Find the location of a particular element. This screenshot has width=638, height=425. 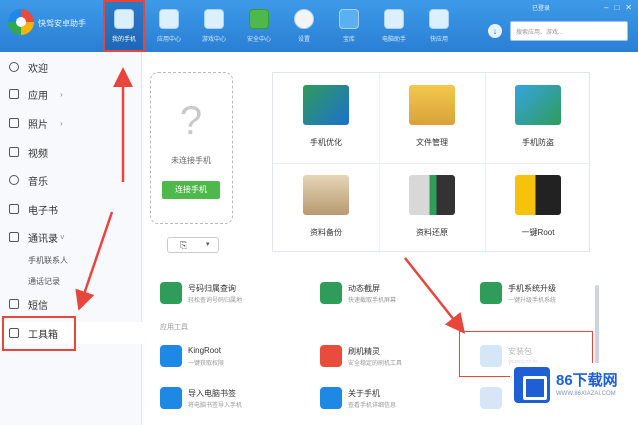

download-icon: ↓ is located at coordinates (495, 31).